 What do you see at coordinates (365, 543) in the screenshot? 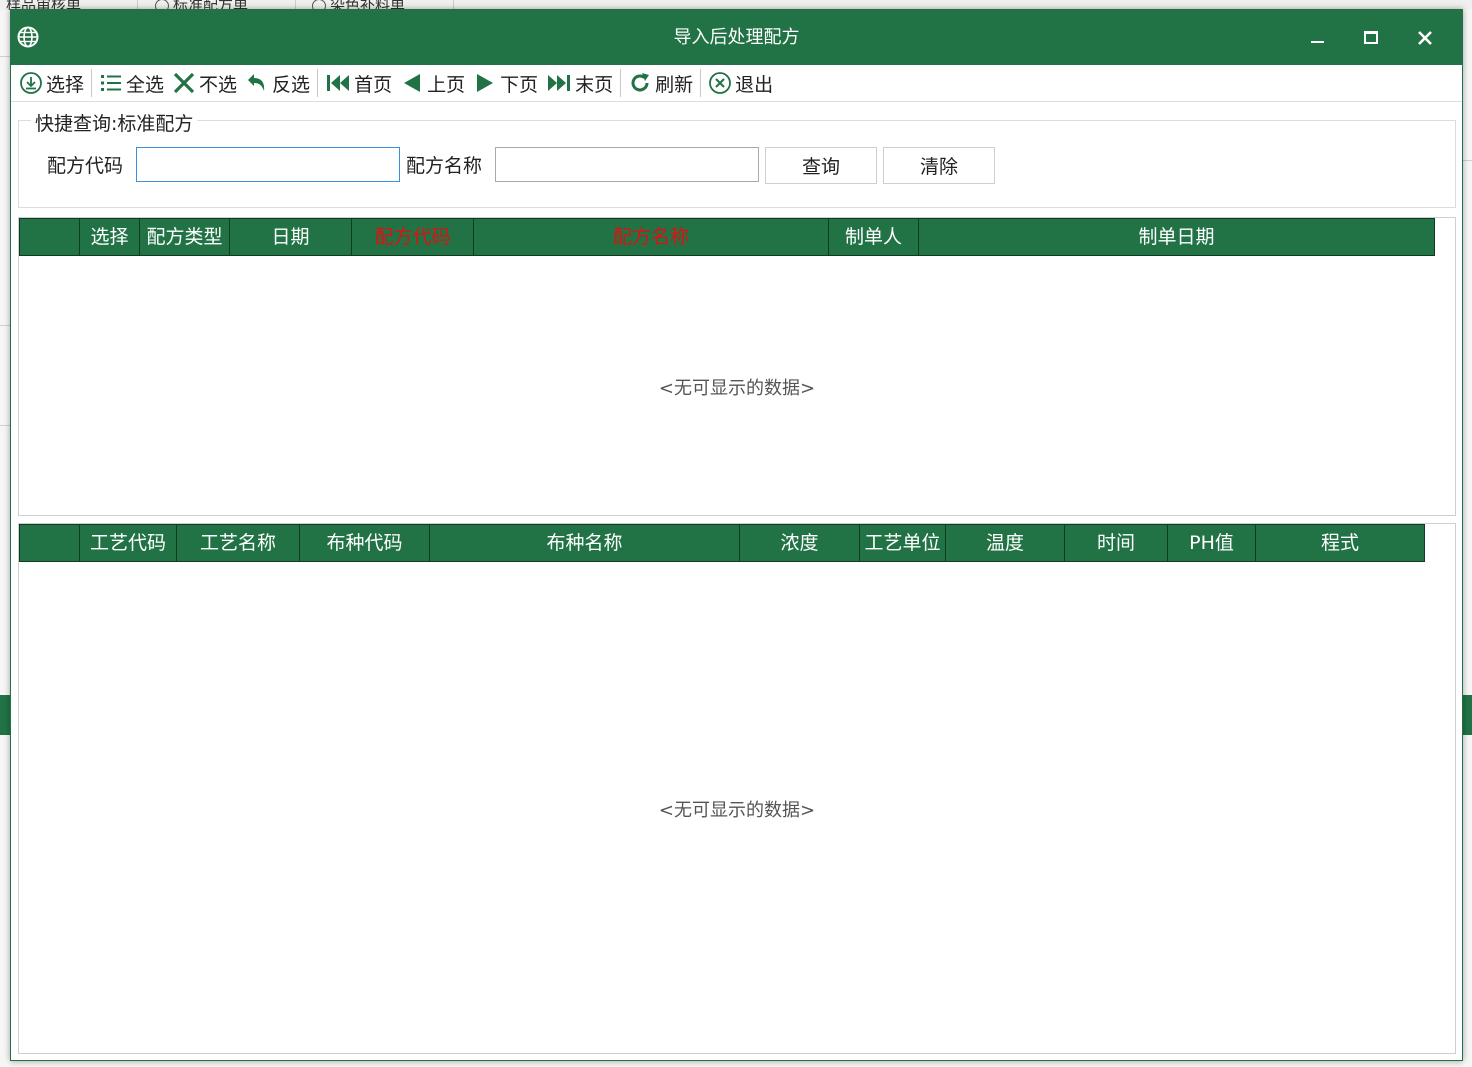
I see `column-header-fabric-code: 布种代码` at bounding box center [365, 543].